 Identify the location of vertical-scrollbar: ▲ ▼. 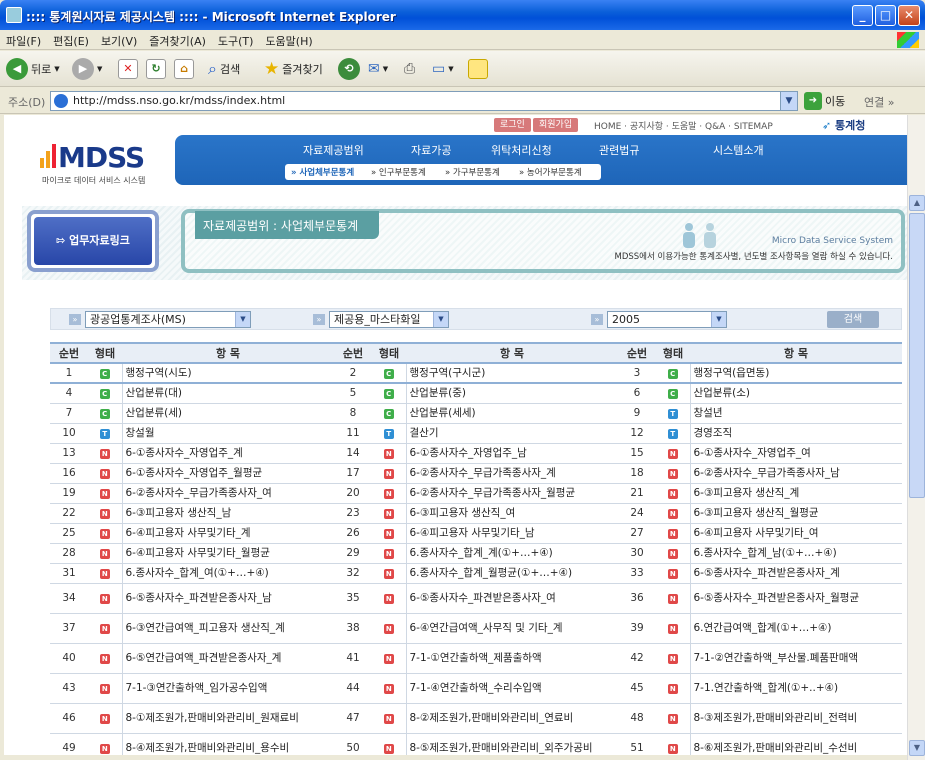
(916, 437).